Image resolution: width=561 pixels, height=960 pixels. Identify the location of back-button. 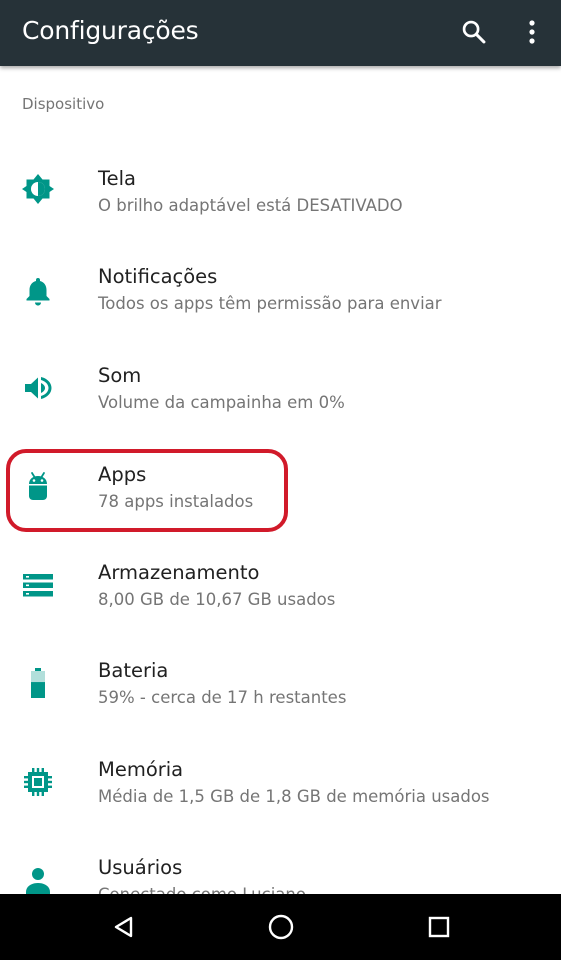
(124, 927).